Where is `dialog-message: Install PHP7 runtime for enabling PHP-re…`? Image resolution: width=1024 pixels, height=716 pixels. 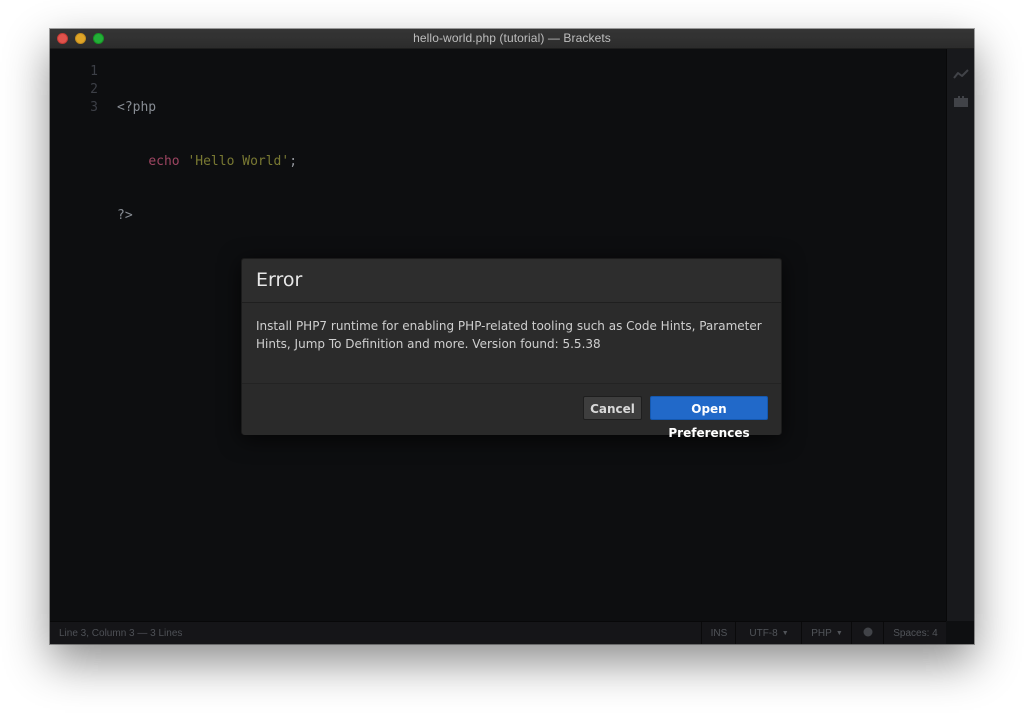
dialog-message: Install PHP7 runtime for enabling PHP-re… is located at coordinates (509, 335).